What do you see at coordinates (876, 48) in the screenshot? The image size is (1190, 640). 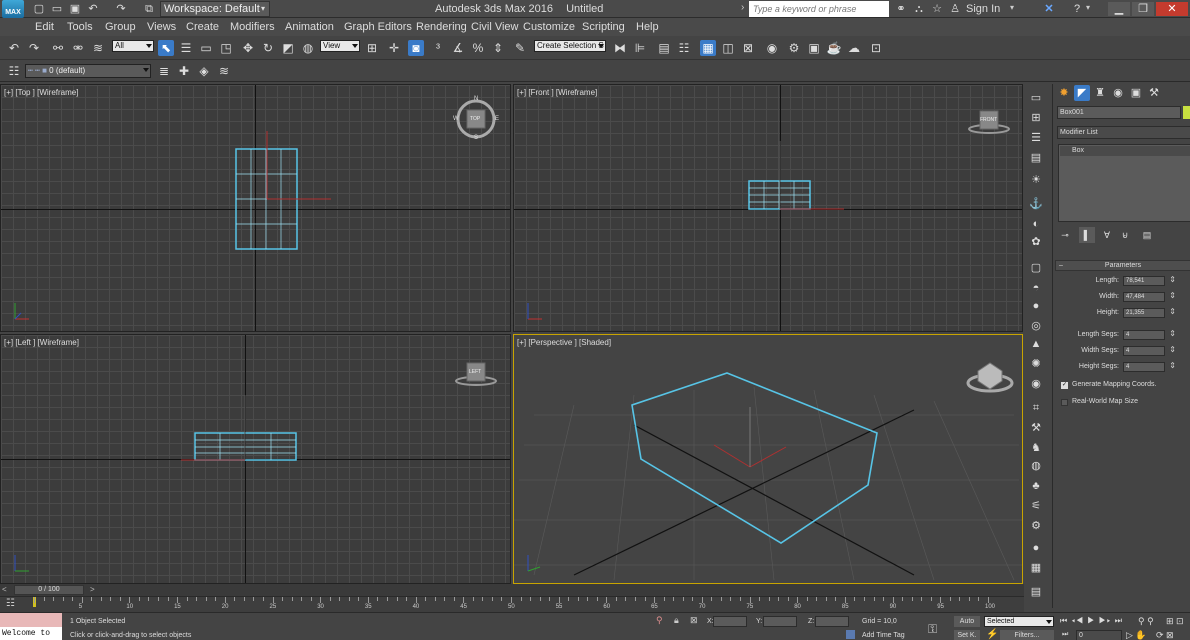 I see `a360-gallery-icon: ⊡` at bounding box center [876, 48].